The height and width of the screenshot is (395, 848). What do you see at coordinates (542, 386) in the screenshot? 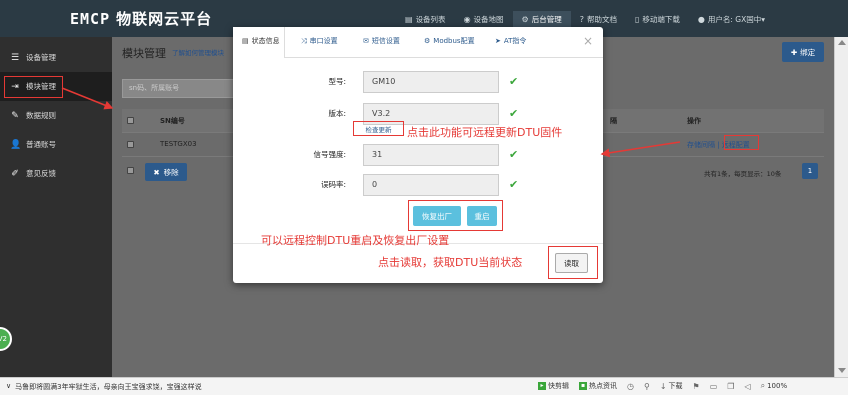
I see `scissors-icon: ▸` at bounding box center [542, 386].